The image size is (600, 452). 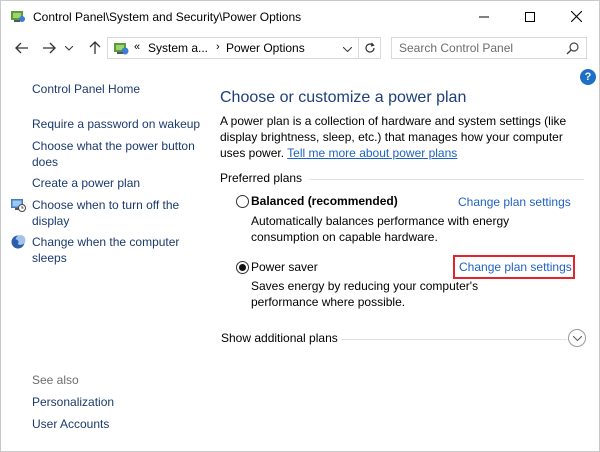 I want to click on recent-locations-button, so click(x=69, y=48).